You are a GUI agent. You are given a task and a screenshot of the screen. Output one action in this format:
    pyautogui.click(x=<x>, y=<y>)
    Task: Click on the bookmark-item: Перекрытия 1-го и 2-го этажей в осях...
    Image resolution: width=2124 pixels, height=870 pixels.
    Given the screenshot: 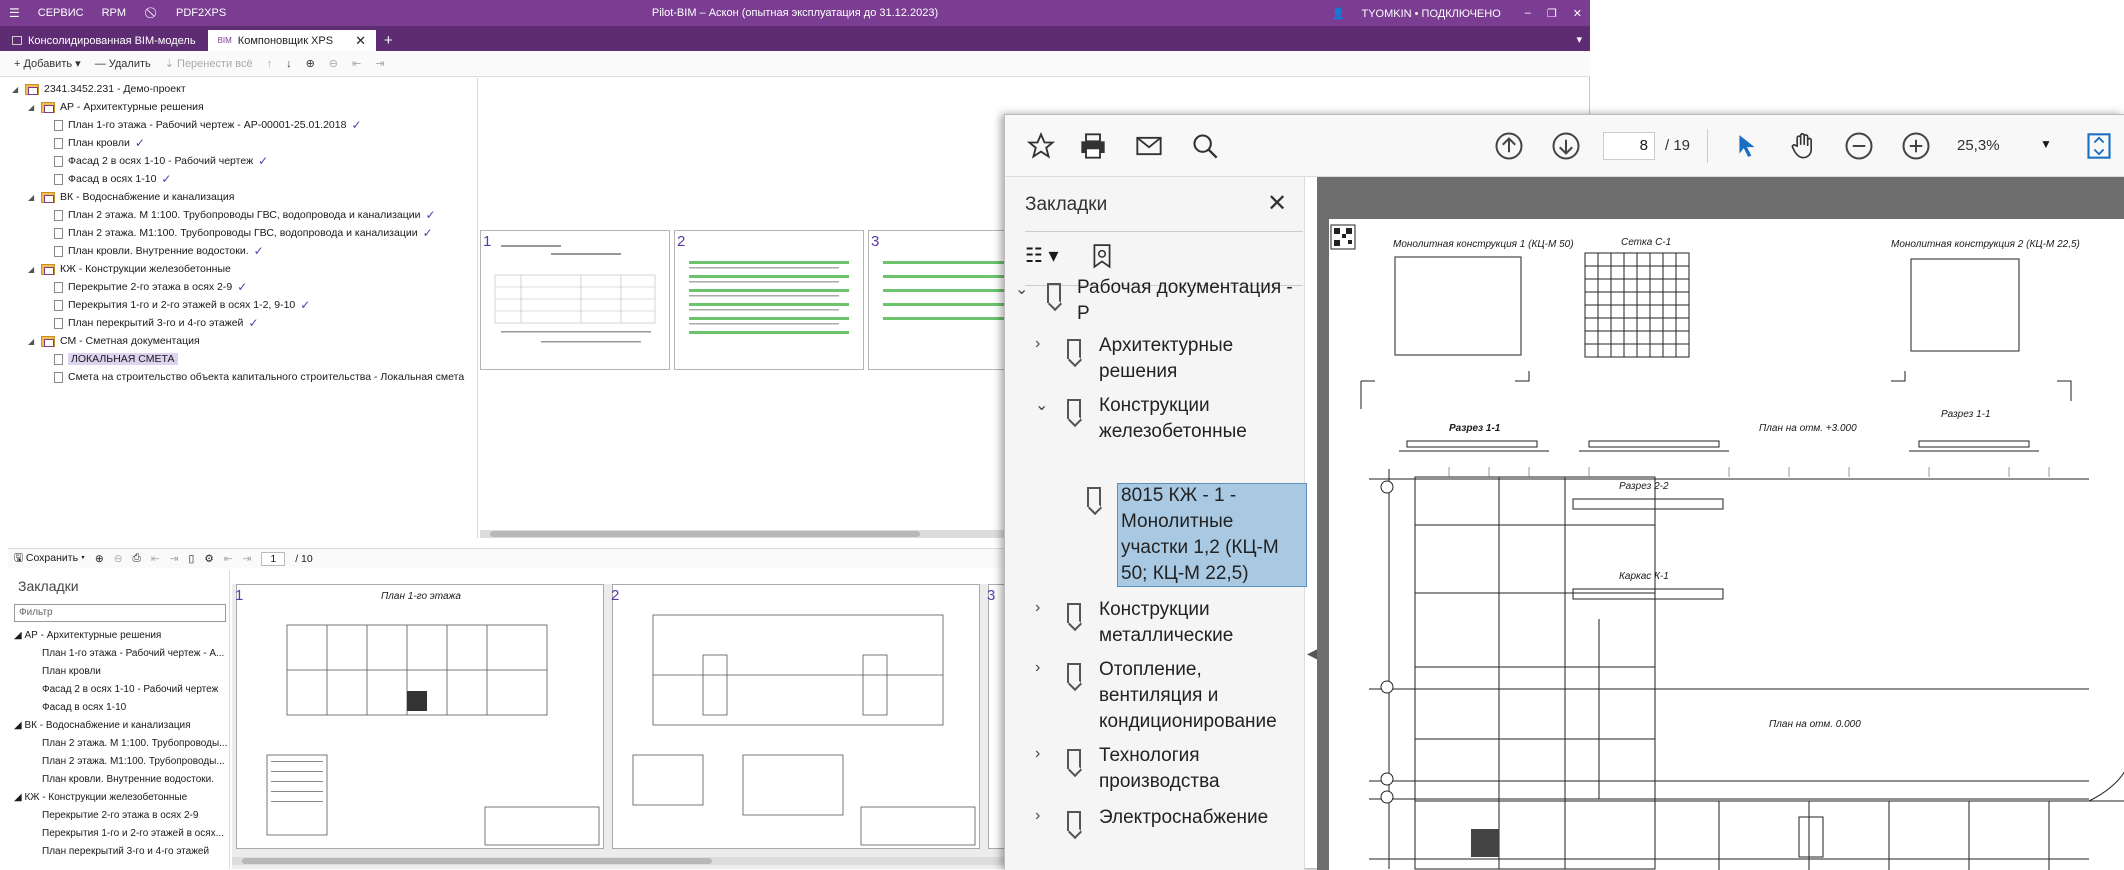 What is the action you would take?
    pyautogui.click(x=133, y=833)
    